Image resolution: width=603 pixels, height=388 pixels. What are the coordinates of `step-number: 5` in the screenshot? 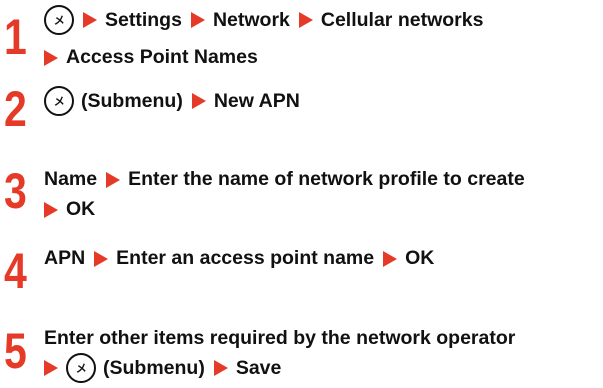 It's located at (15, 351).